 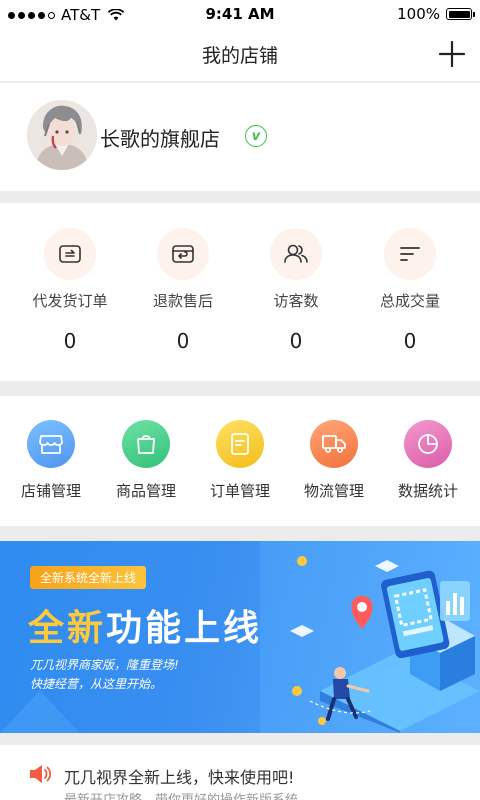 What do you see at coordinates (410, 254) in the screenshot?
I see `sort-volume-icon` at bounding box center [410, 254].